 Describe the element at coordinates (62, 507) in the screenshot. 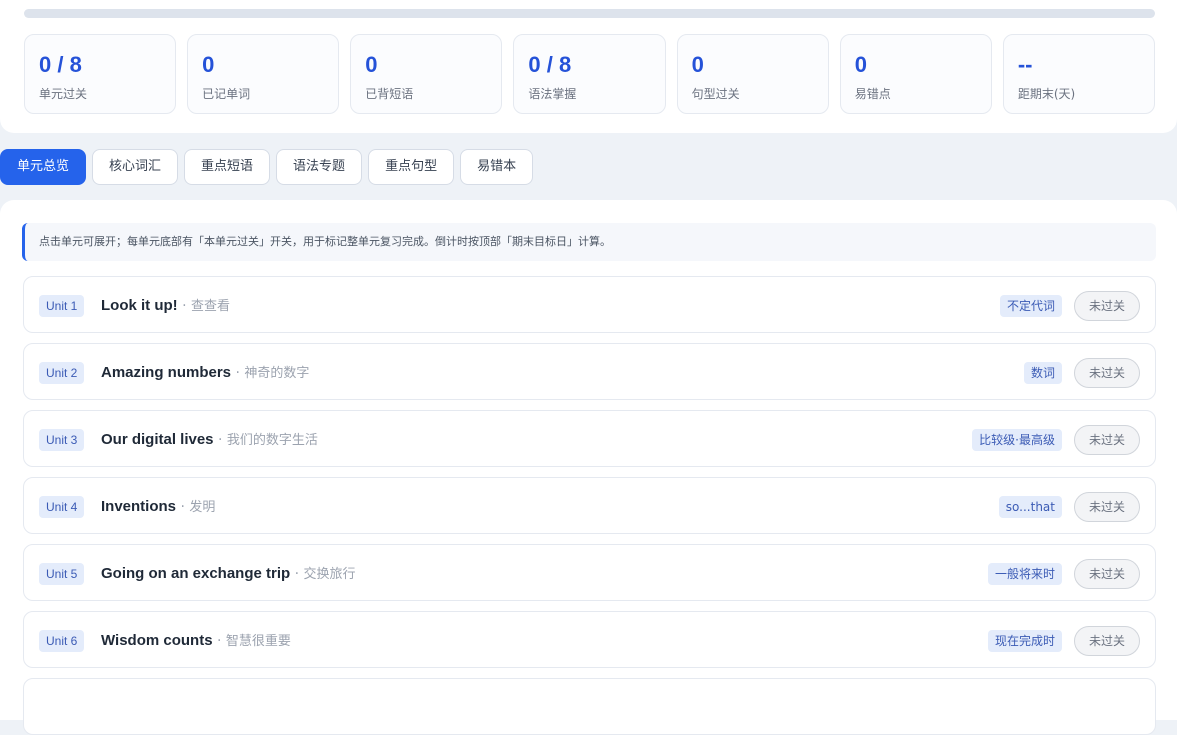

I see `unit-badge: Unit 4` at that location.